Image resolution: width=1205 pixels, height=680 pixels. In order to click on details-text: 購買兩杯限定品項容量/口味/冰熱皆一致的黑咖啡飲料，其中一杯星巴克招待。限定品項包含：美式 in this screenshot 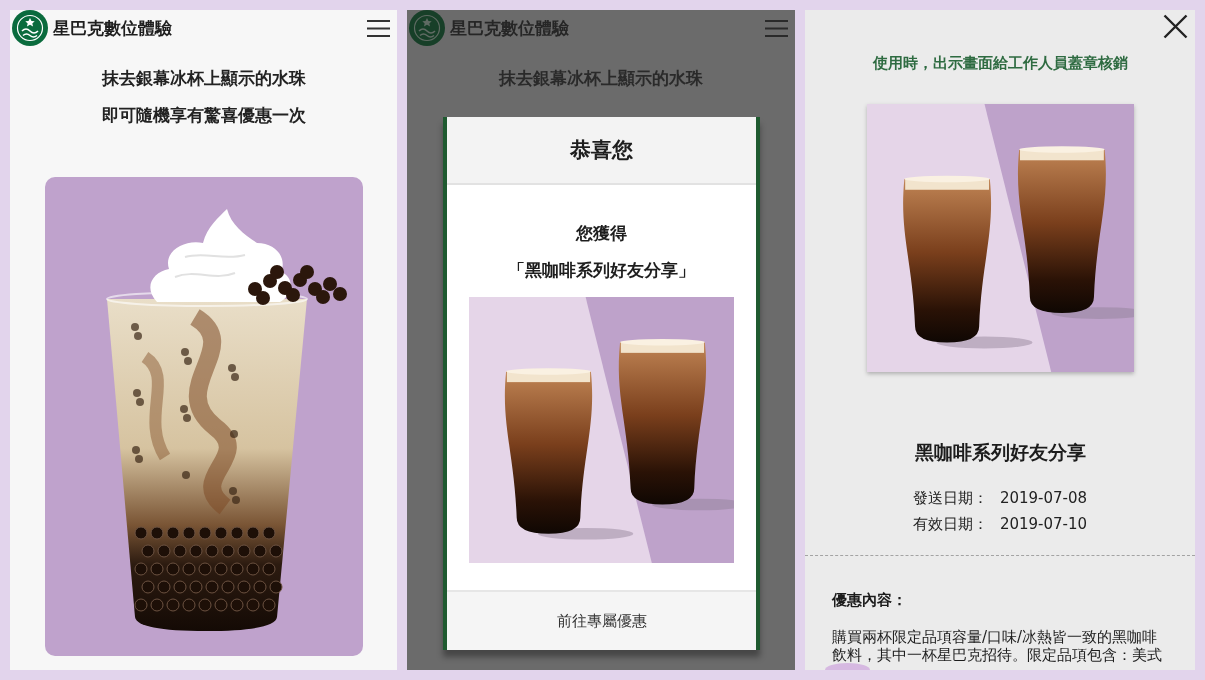, I will do `click(997, 646)`.